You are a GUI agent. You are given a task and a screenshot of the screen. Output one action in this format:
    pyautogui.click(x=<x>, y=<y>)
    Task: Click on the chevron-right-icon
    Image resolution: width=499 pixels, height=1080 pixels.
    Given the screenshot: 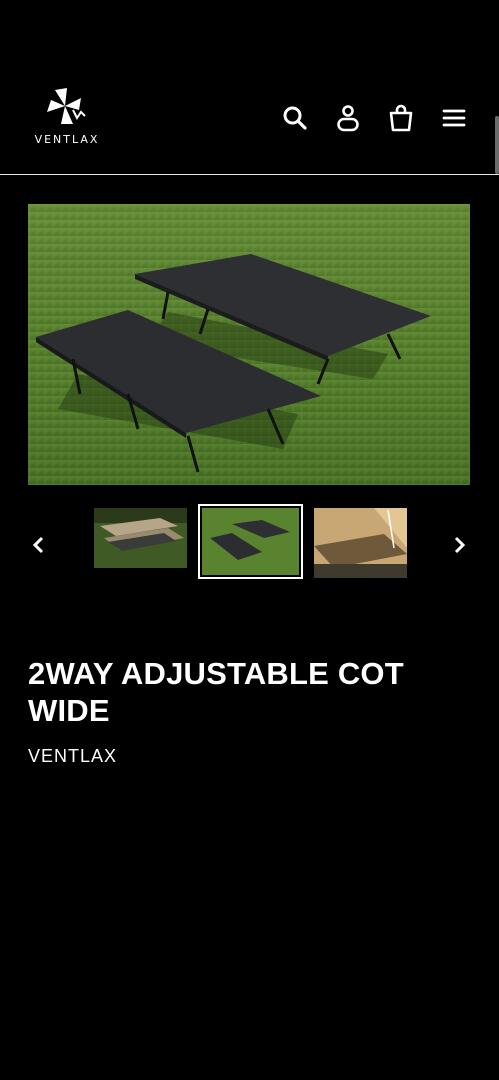 What is the action you would take?
    pyautogui.click(x=460, y=545)
    